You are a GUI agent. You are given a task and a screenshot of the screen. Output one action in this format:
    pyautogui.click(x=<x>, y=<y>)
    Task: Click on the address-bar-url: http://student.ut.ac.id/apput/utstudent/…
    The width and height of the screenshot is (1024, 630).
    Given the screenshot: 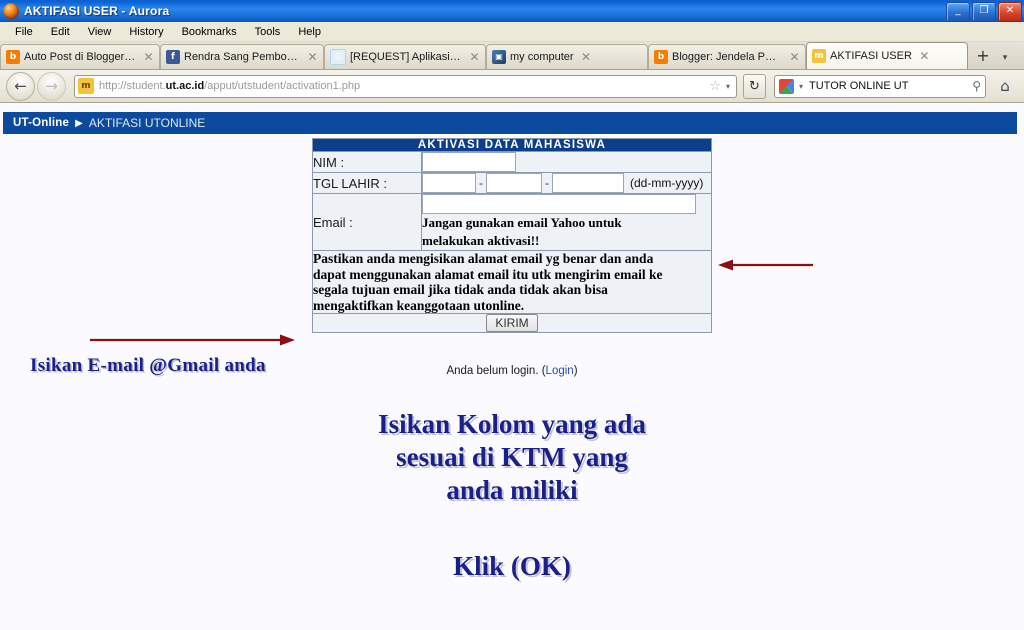 What is the action you would take?
    pyautogui.click(x=229, y=86)
    